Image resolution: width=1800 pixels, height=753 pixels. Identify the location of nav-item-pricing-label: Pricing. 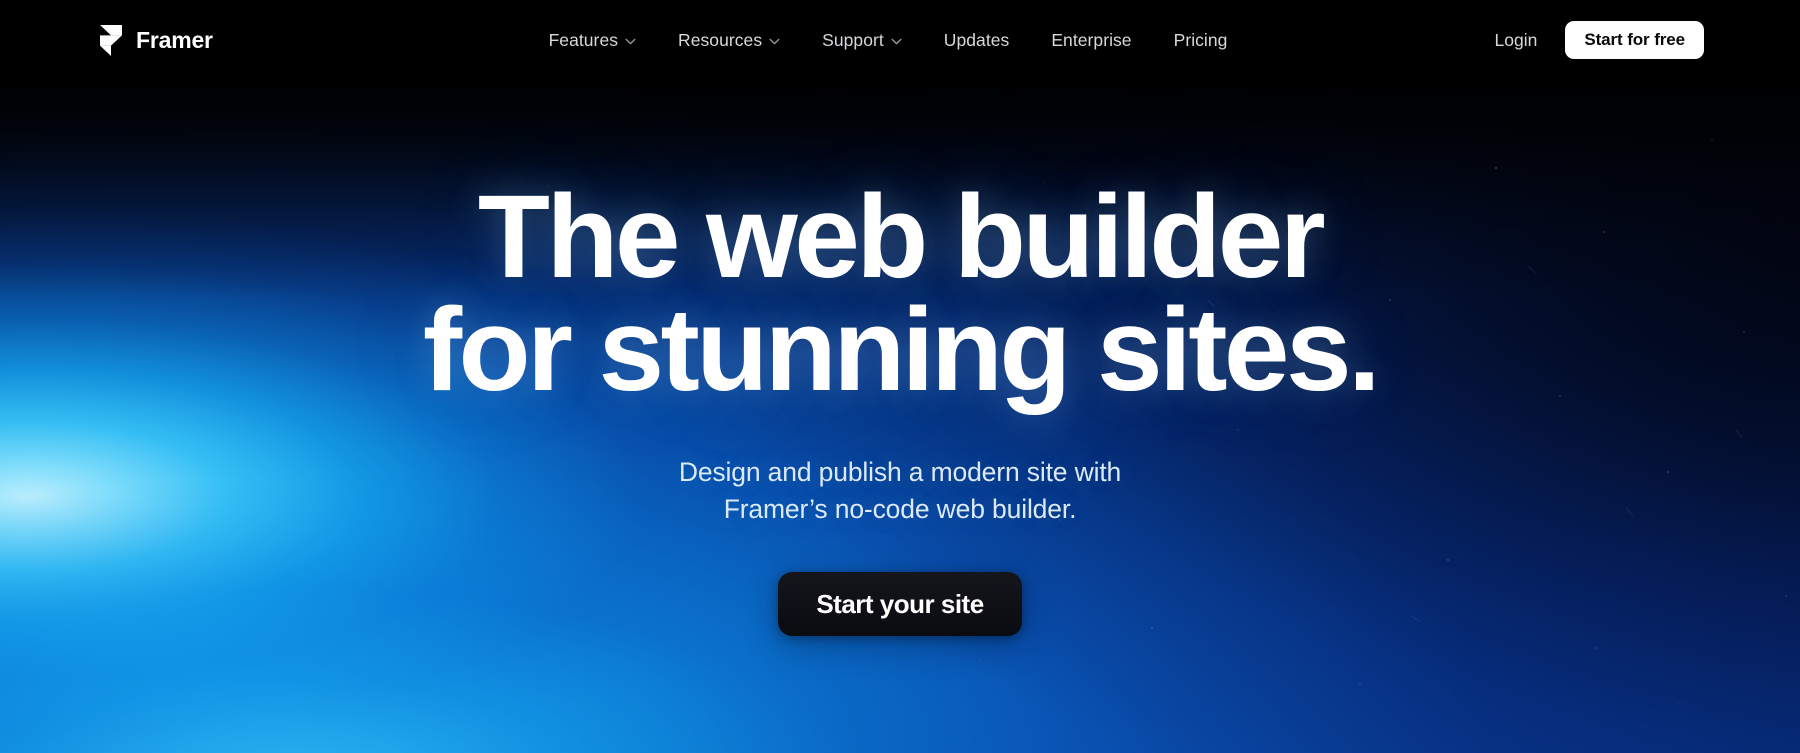
(1200, 39).